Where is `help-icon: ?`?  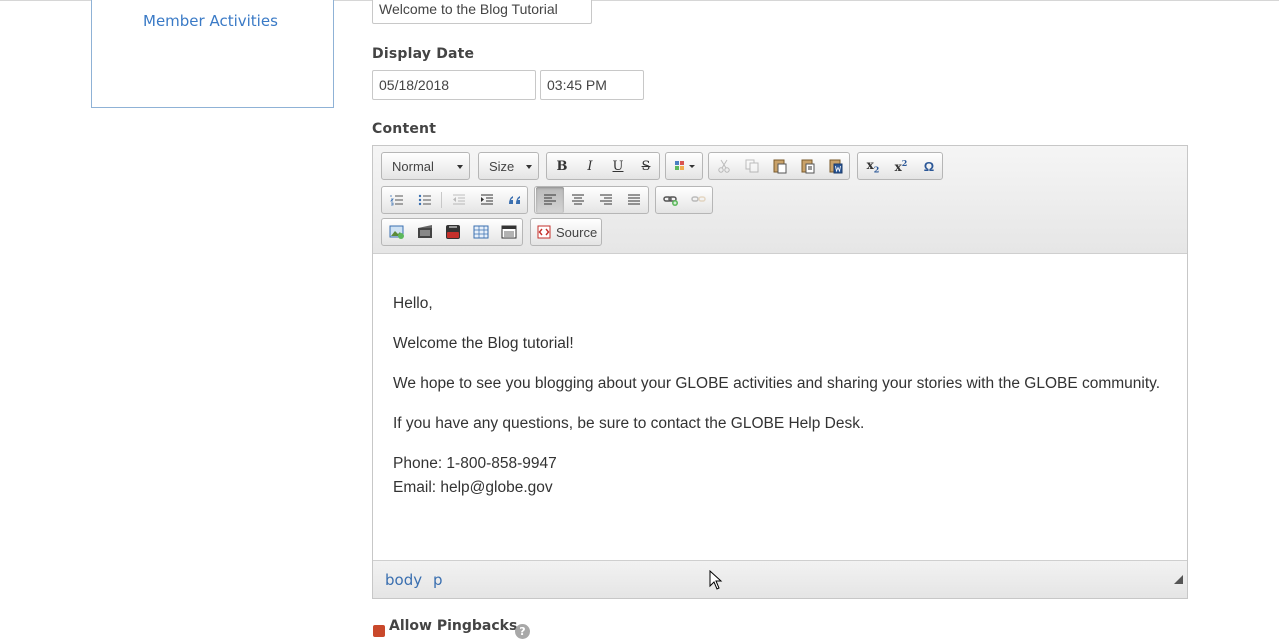 help-icon: ? is located at coordinates (522, 631).